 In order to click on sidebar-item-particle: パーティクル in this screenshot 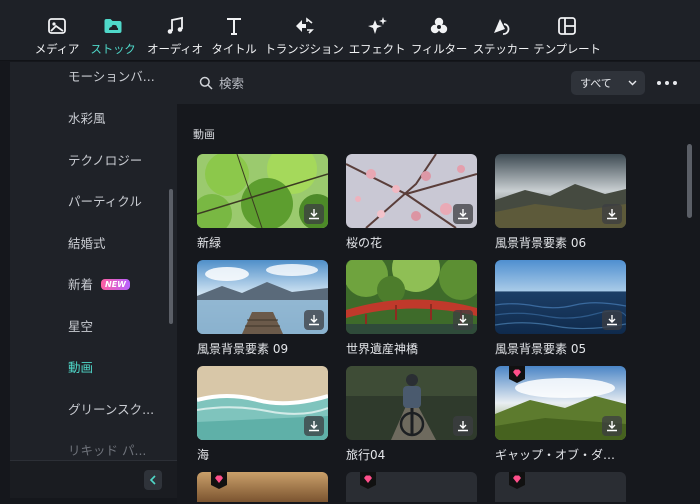, I will do `click(105, 200)`.